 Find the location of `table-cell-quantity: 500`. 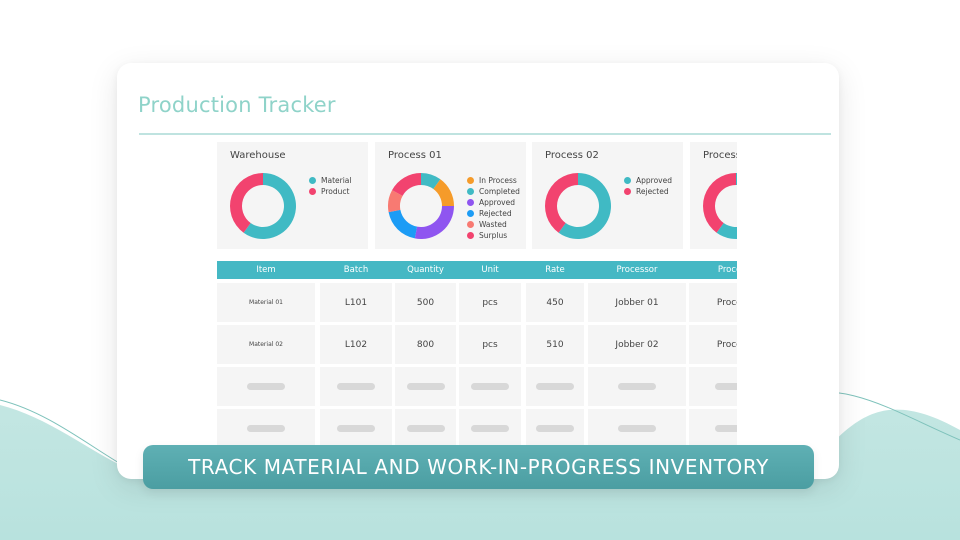

table-cell-quantity: 500 is located at coordinates (425, 302).